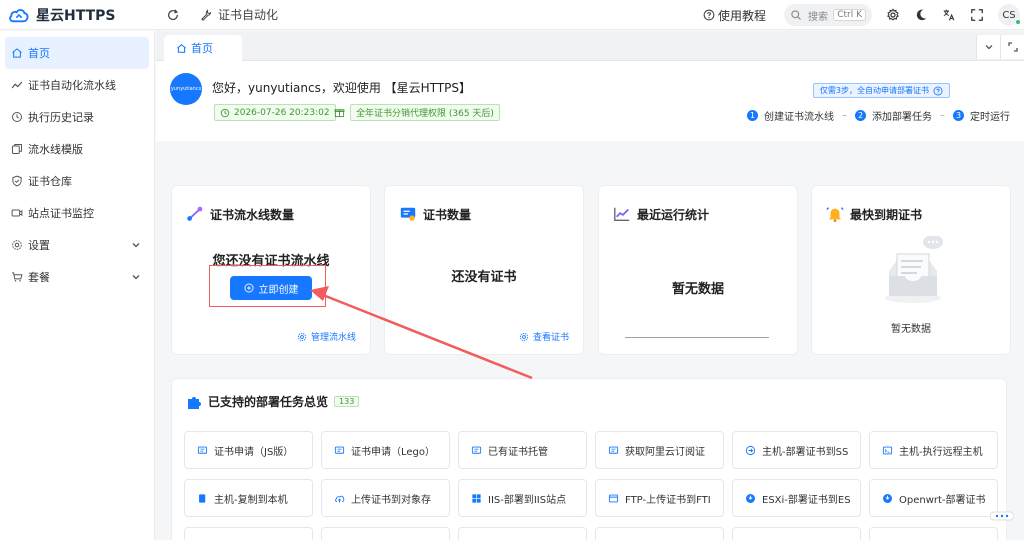  What do you see at coordinates (391, 500) in the screenshot?
I see `task-label: 上传证书到对象存` at bounding box center [391, 500].